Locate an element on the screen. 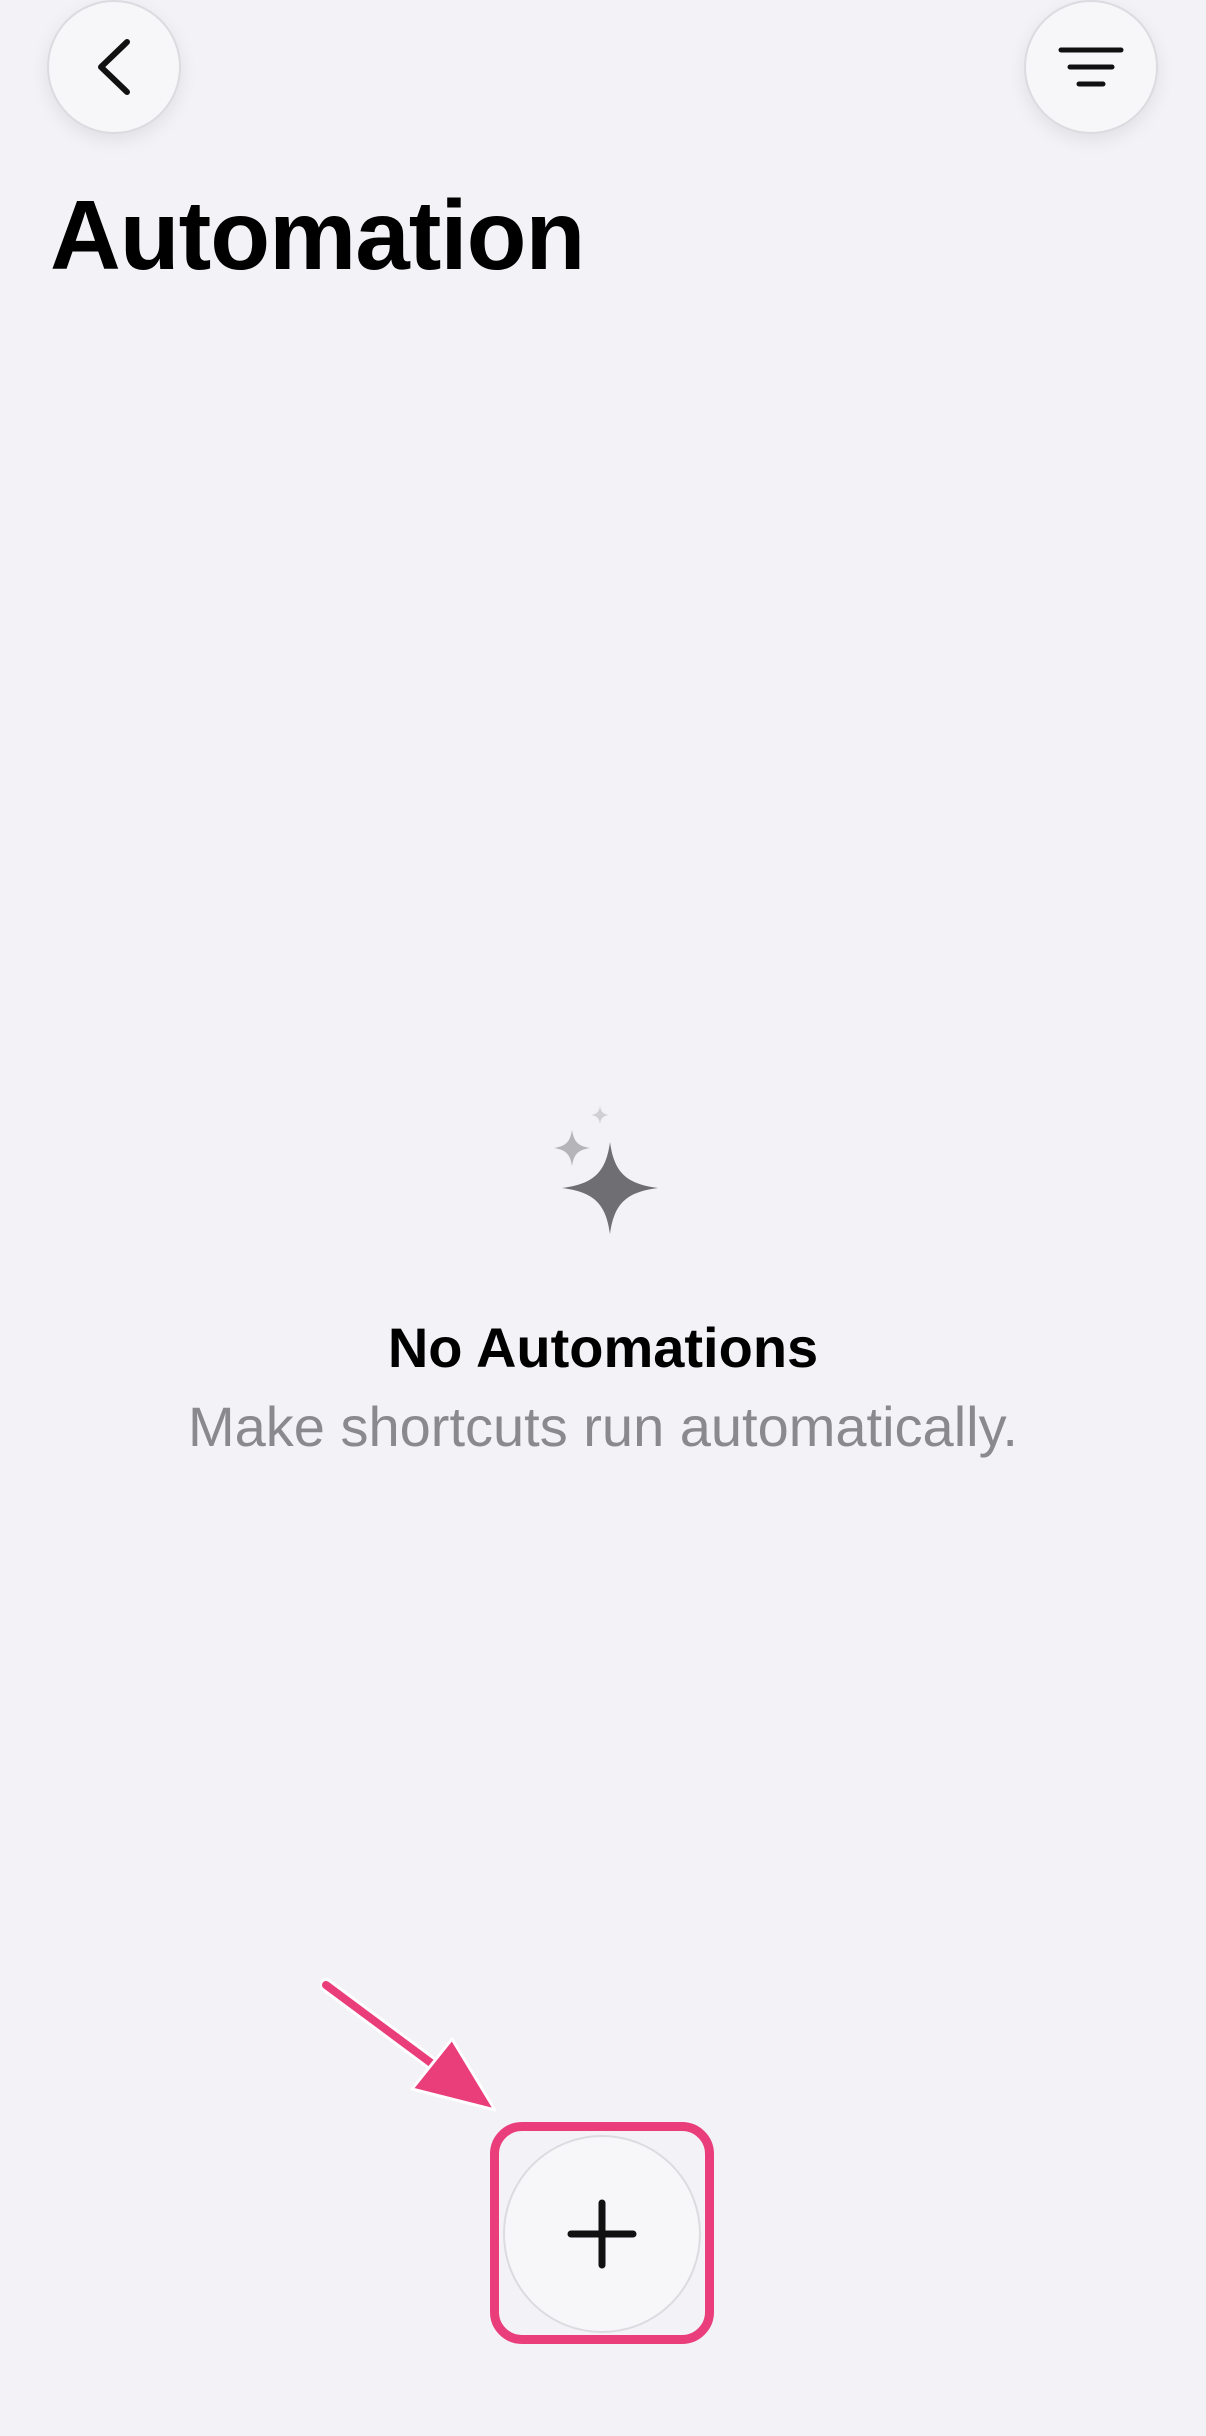 Image resolution: width=1206 pixels, height=2436 pixels. back-button is located at coordinates (114, 67).